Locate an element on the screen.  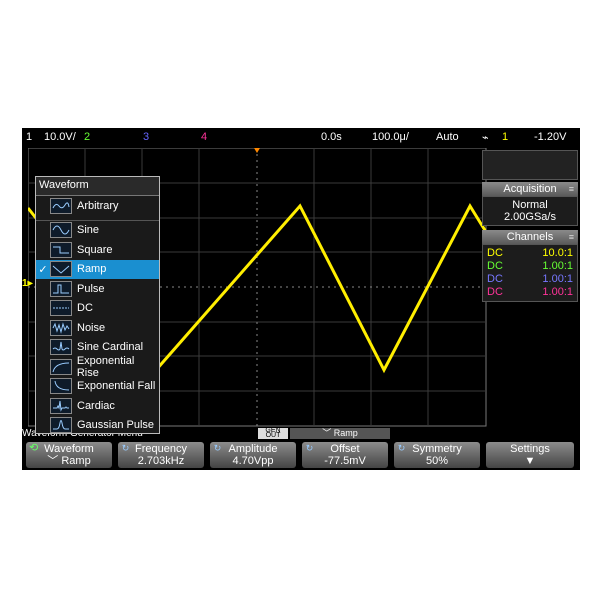
sinc-wave-icon is located at coordinates (61, 347).